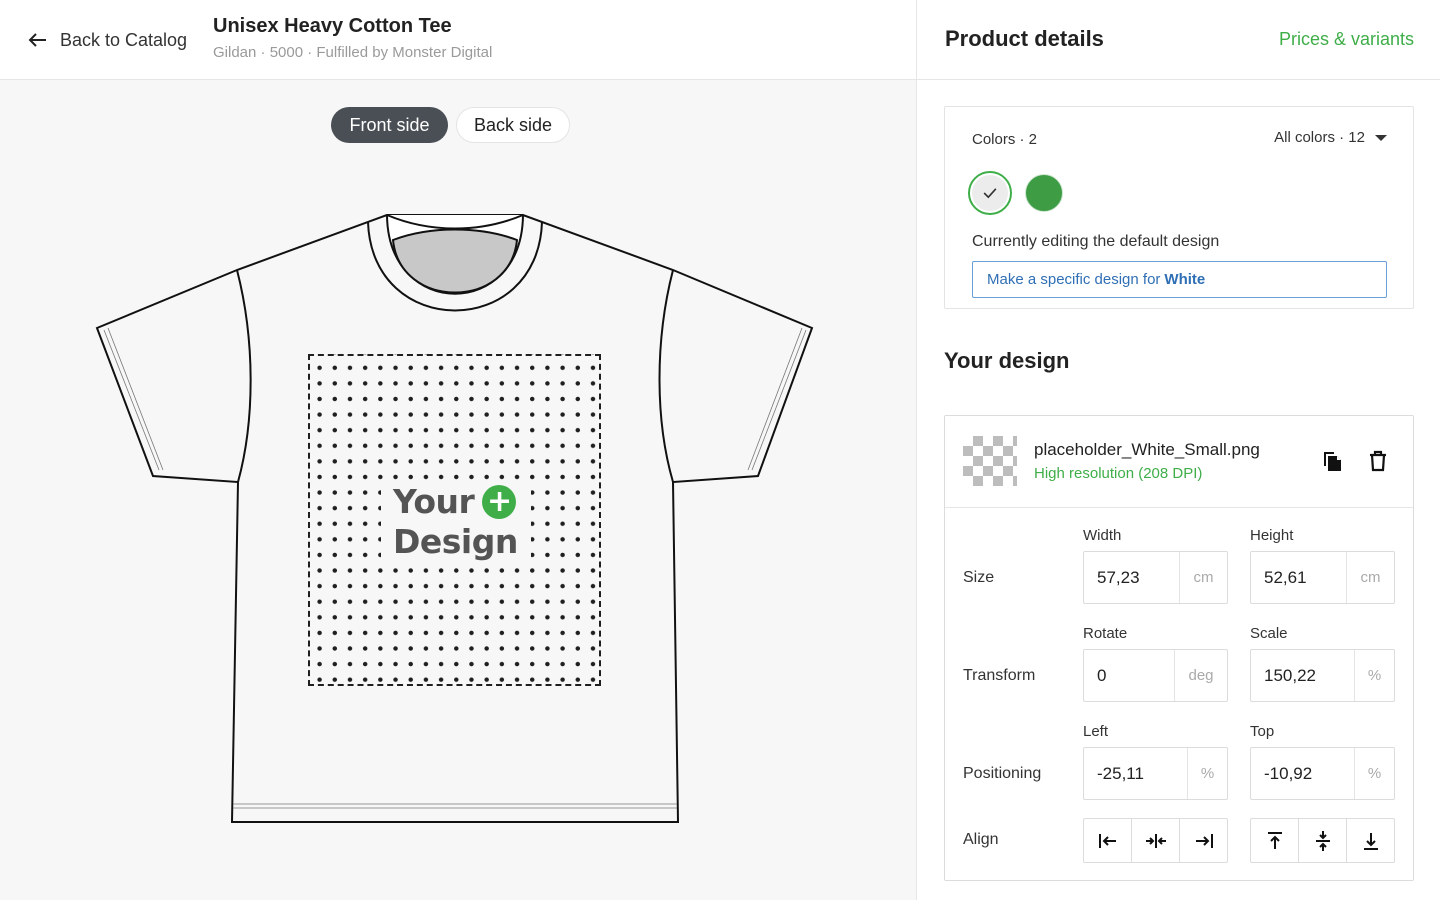 Image resolution: width=1440 pixels, height=900 pixels. I want to click on left-field: -25,11 %, so click(1155, 773).